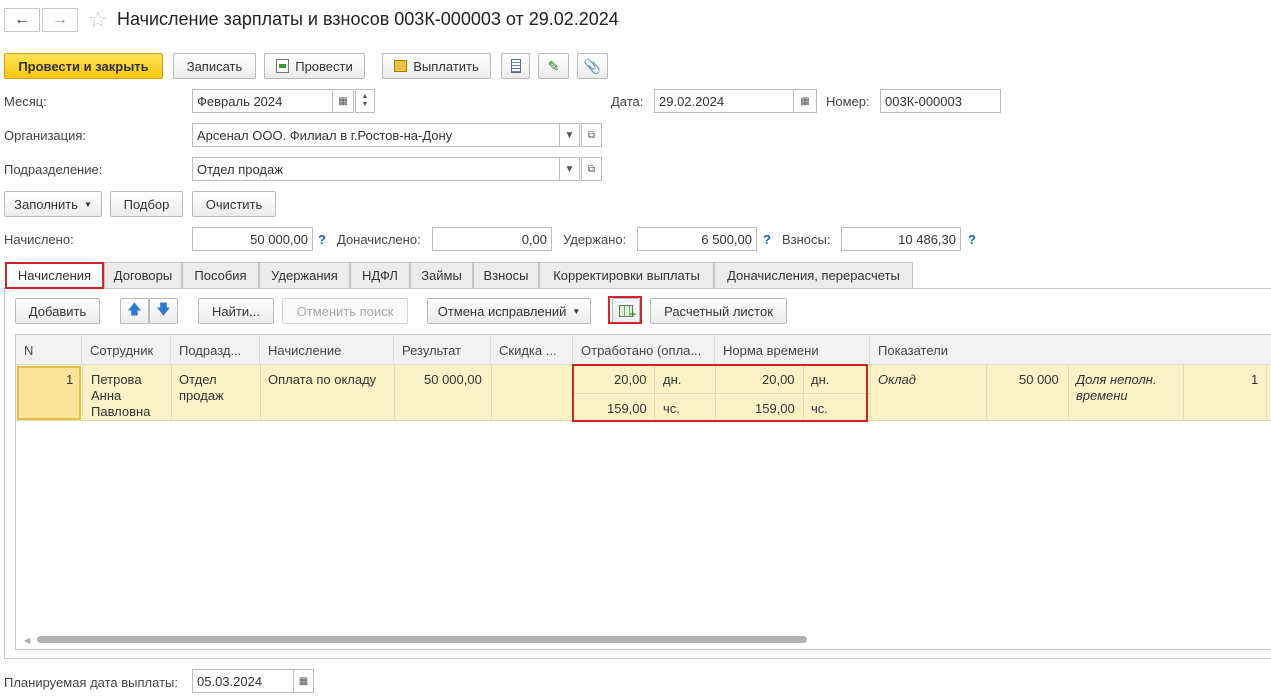 The height and width of the screenshot is (697, 1271). I want to click on additional-label: Доначислено:, so click(379, 239).